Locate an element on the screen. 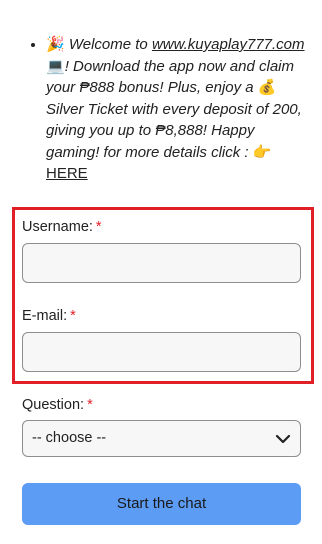 This screenshot has height=544, width=322. question-selected-value: -- choose -- is located at coordinates (69, 438).